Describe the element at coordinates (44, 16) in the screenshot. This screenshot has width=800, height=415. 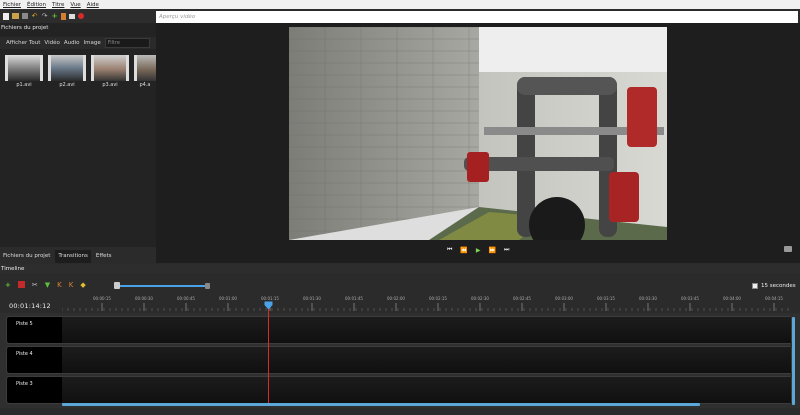
I see `redo-icon: ↷` at that location.